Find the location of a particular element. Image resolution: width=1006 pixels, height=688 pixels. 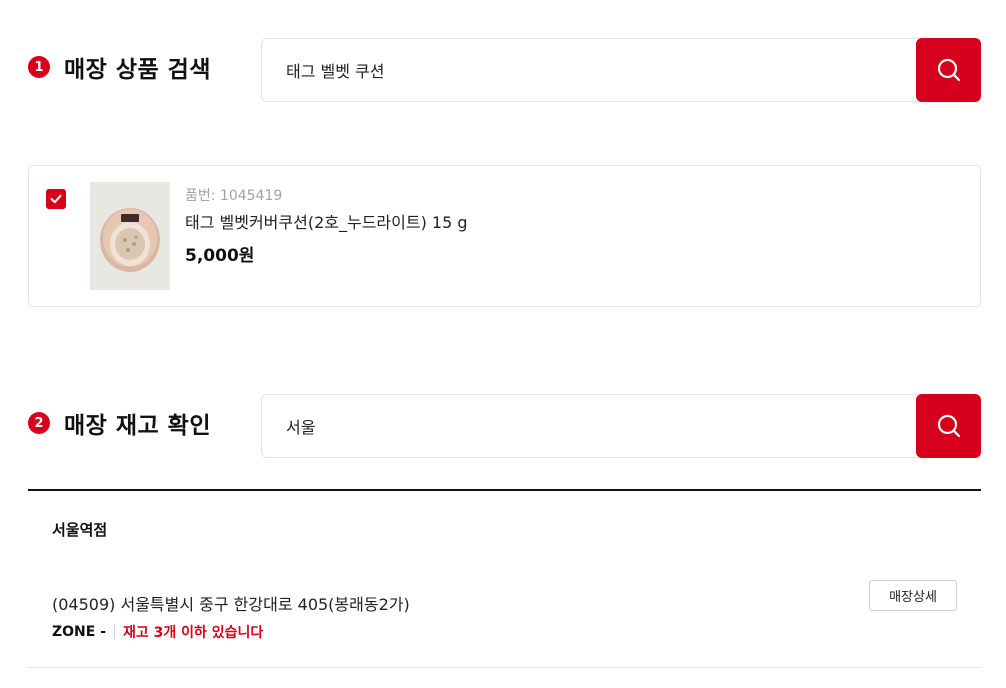

checkmark-icon is located at coordinates (56, 199).